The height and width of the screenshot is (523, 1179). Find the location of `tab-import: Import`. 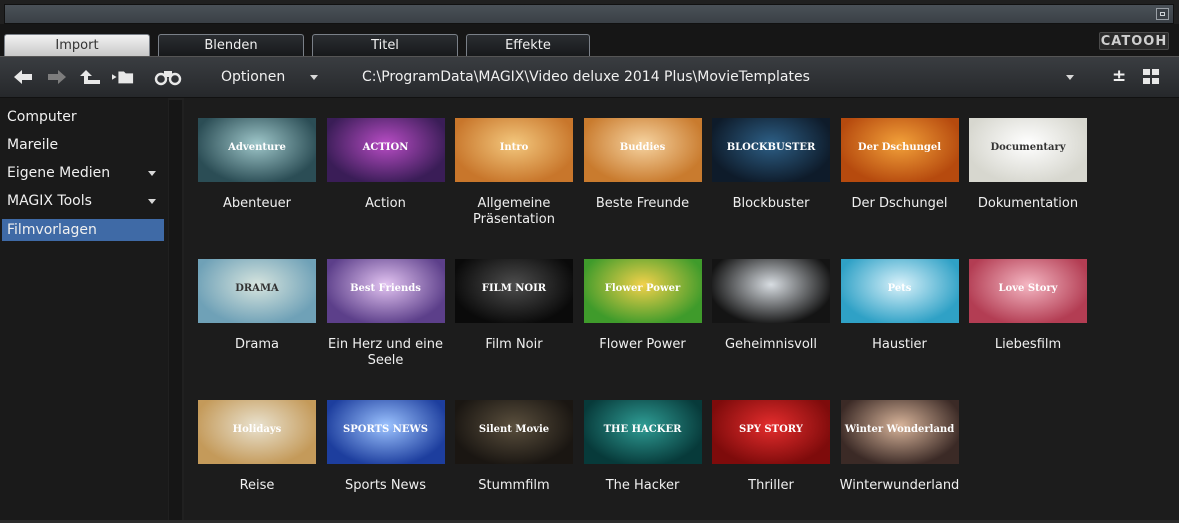

tab-import: Import is located at coordinates (77, 45).